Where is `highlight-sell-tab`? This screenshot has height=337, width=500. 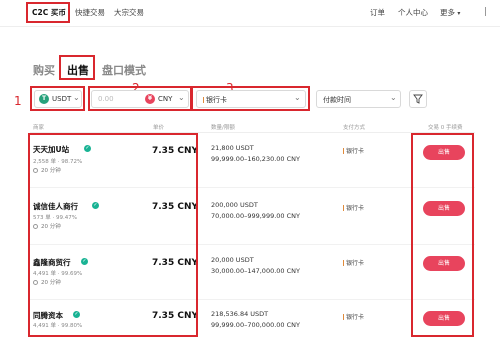 highlight-sell-tab is located at coordinates (77, 67).